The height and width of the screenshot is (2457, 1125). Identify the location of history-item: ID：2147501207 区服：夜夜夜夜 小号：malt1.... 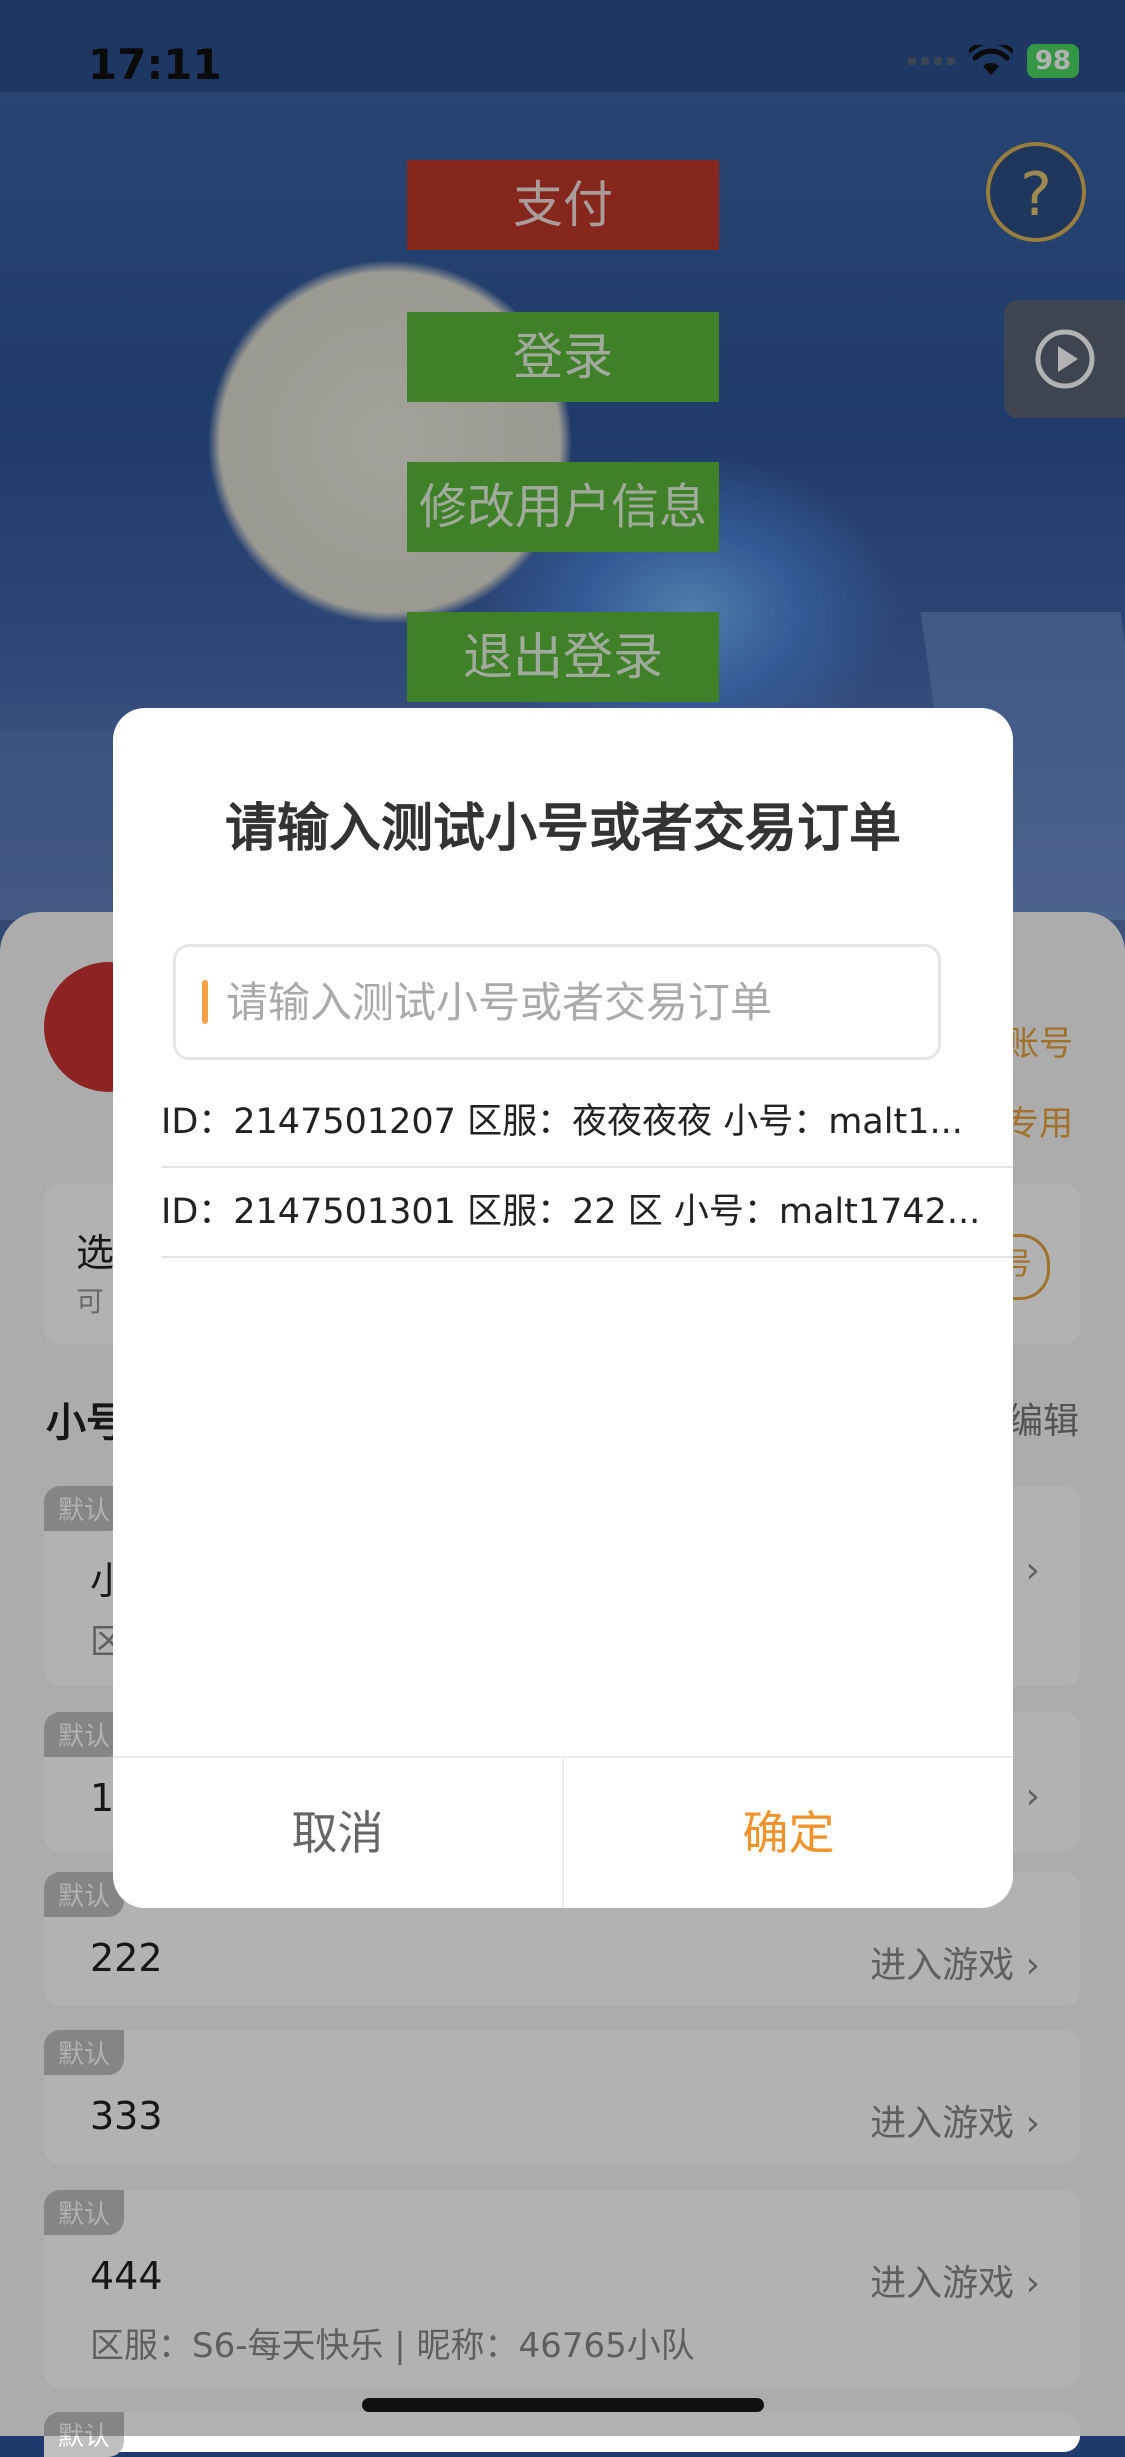
(587, 1123).